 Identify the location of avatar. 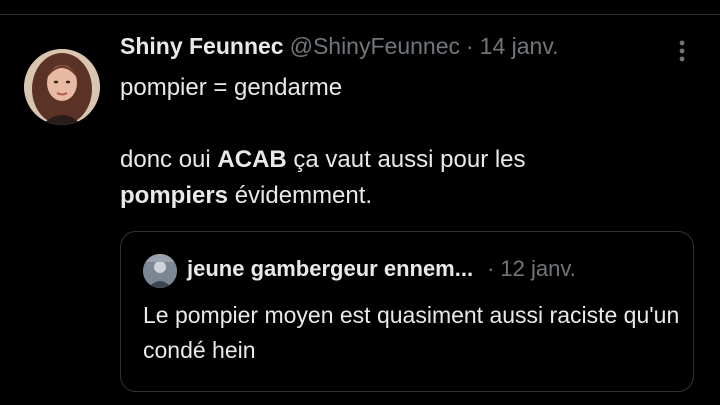
(62, 87).